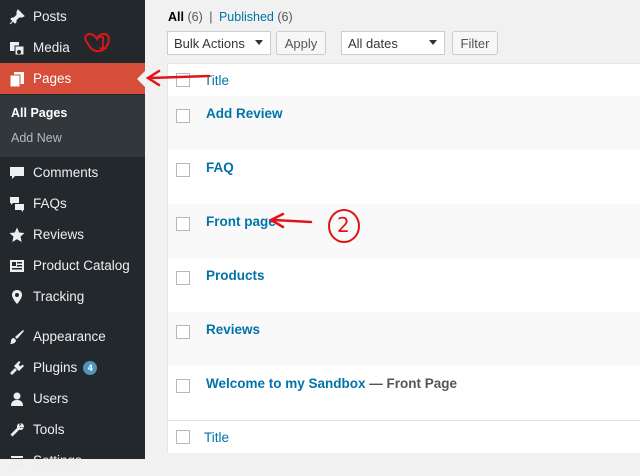  What do you see at coordinates (66, 172) in the screenshot?
I see `menu-label: Comments` at bounding box center [66, 172].